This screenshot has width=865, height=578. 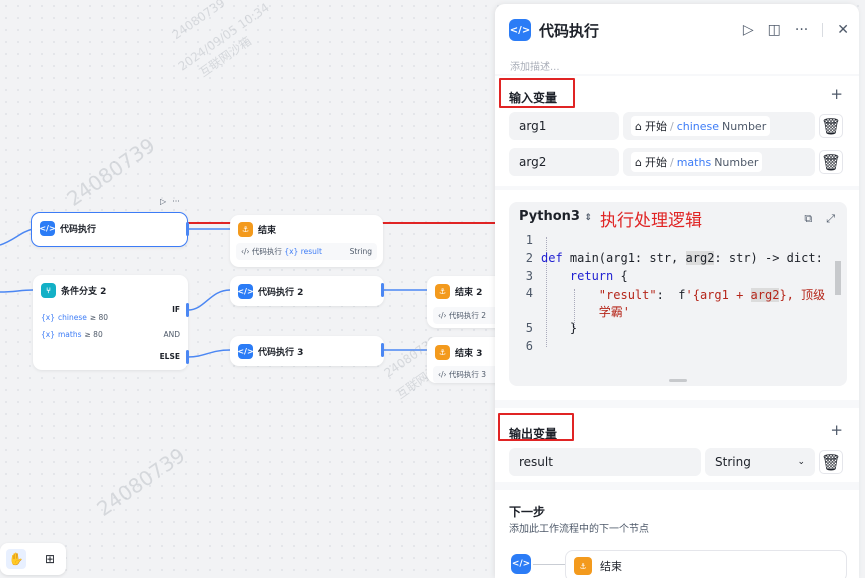 I want to click on else-label: ELSE, so click(x=169, y=356).